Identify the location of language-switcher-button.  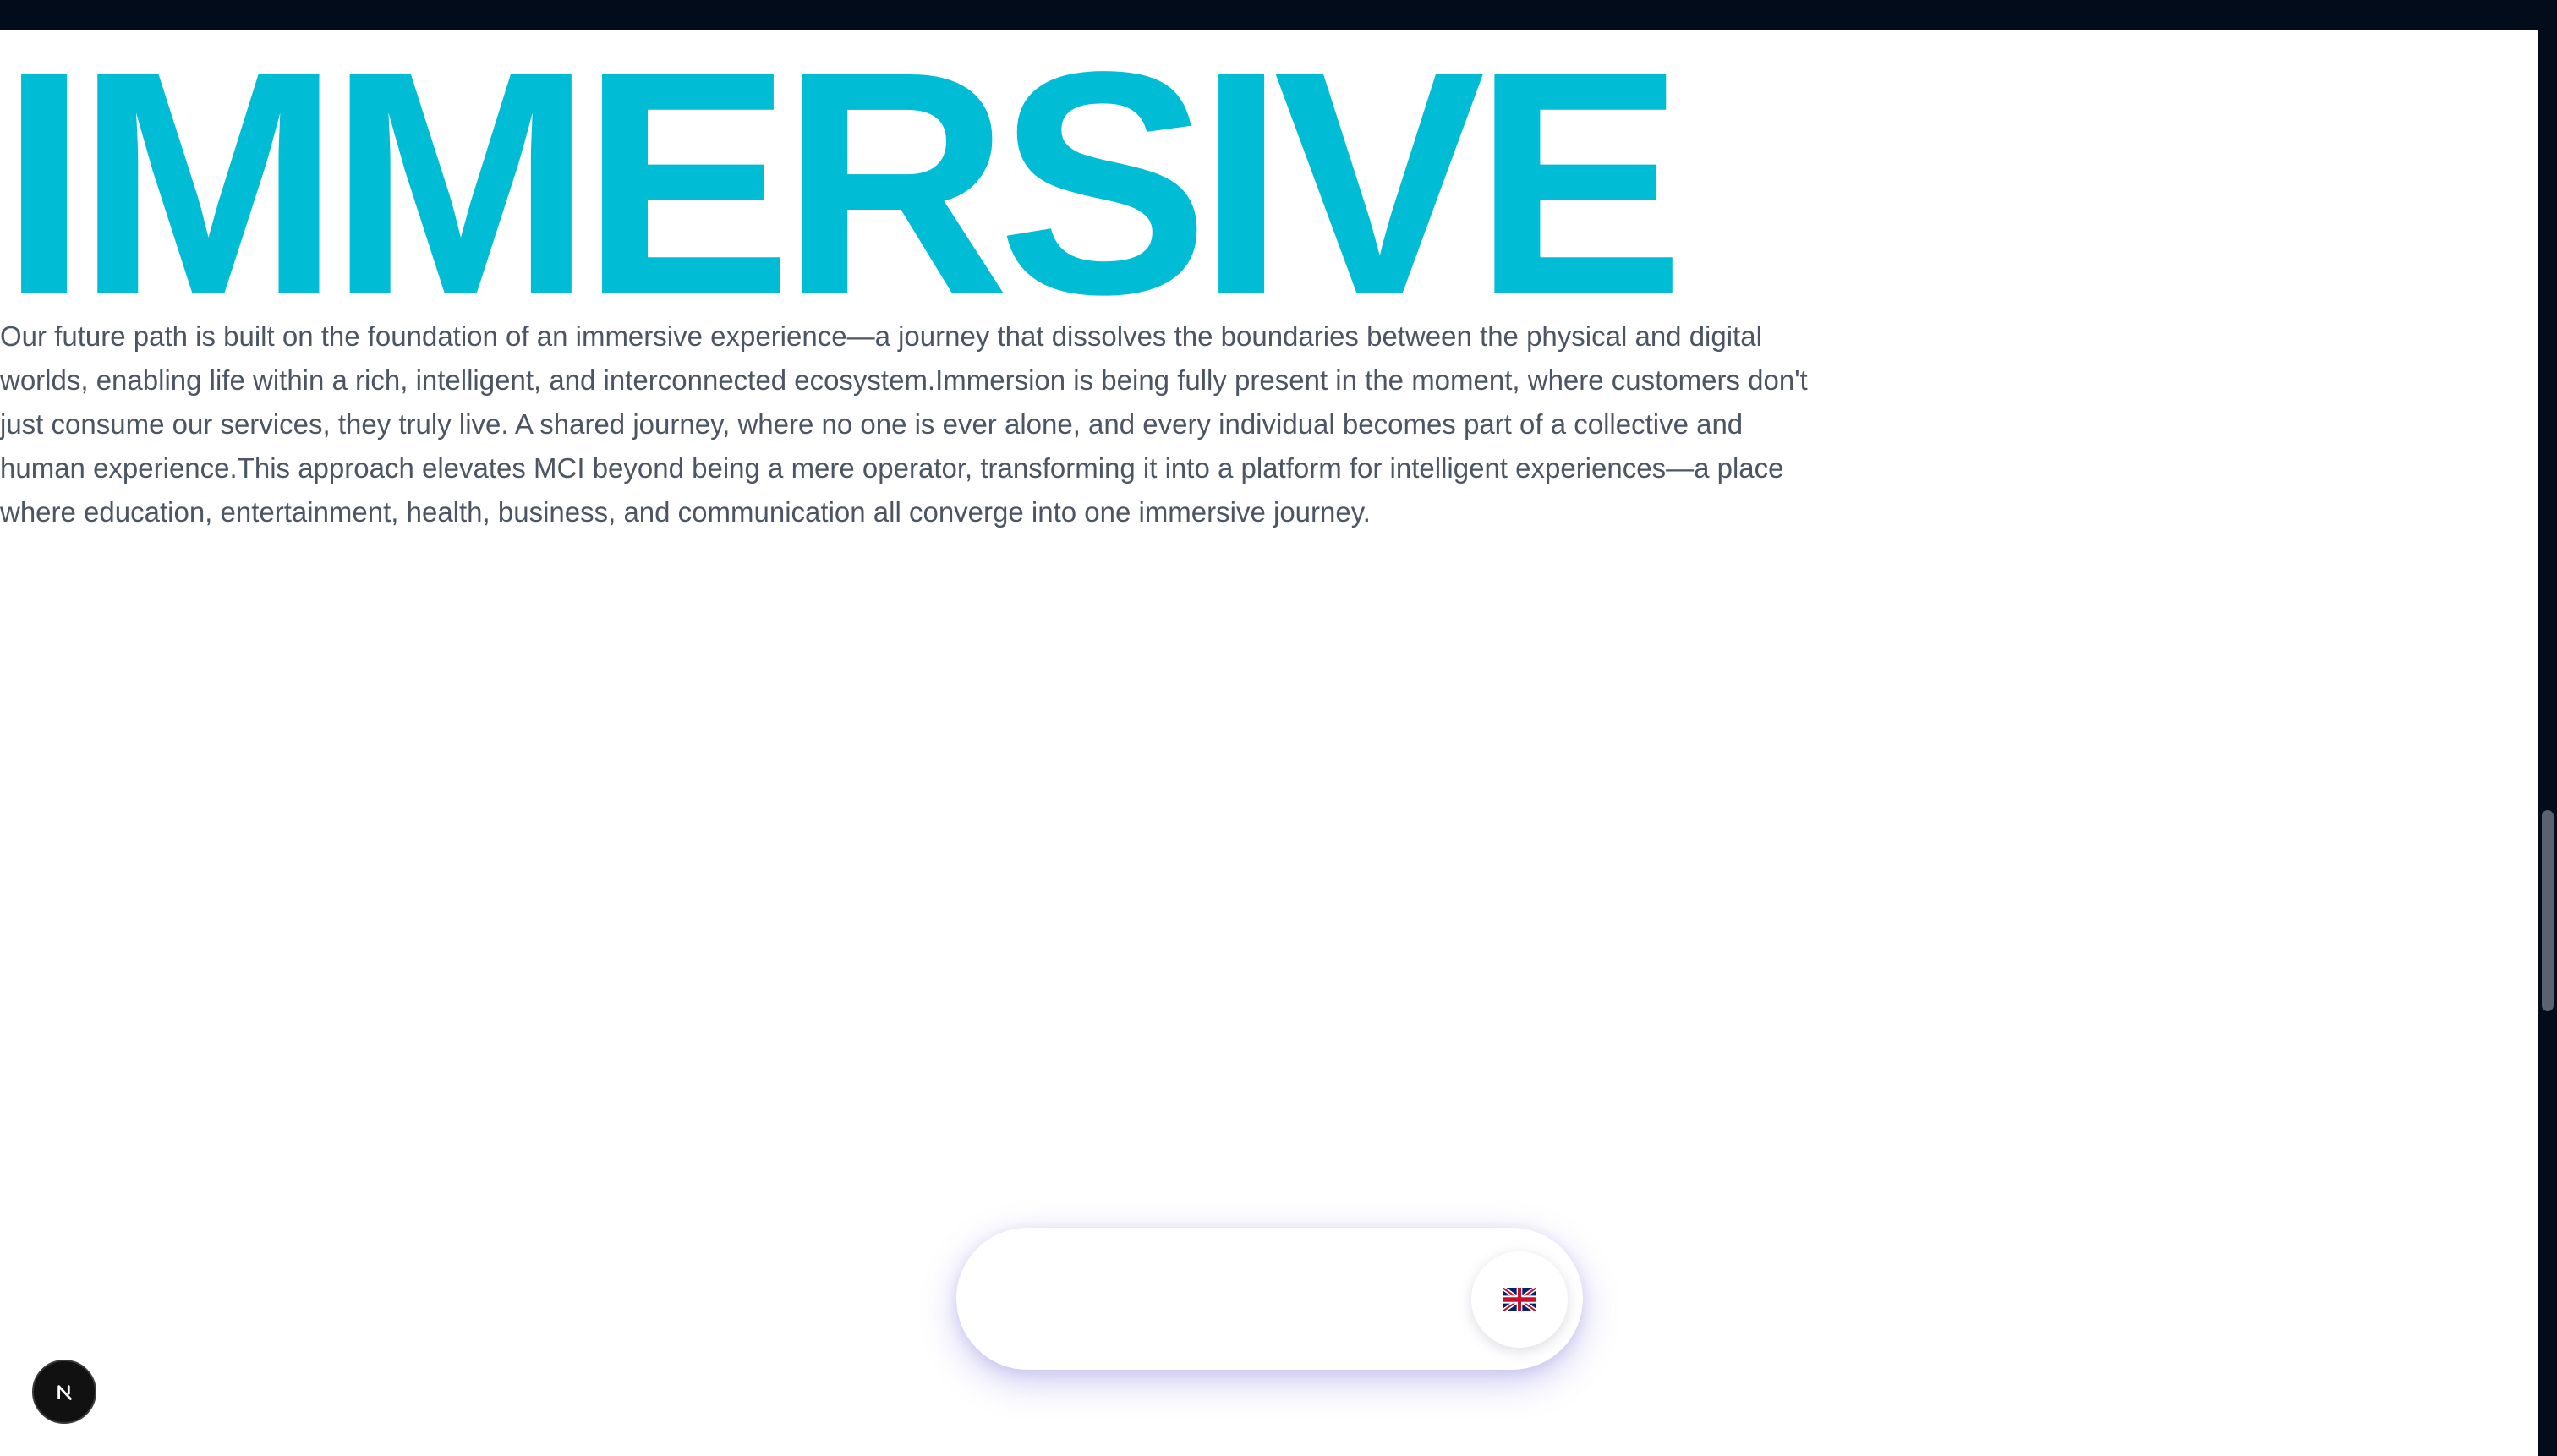
(1519, 1299).